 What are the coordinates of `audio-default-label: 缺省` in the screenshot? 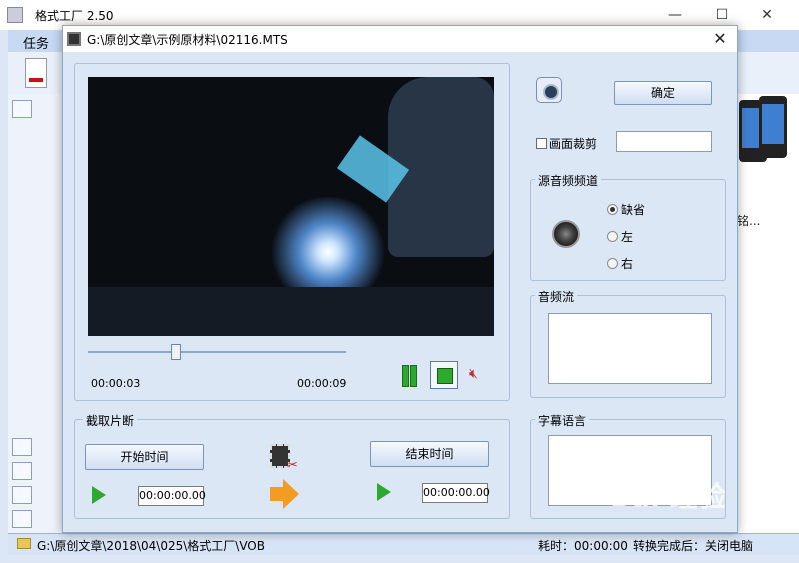 It's located at (633, 210).